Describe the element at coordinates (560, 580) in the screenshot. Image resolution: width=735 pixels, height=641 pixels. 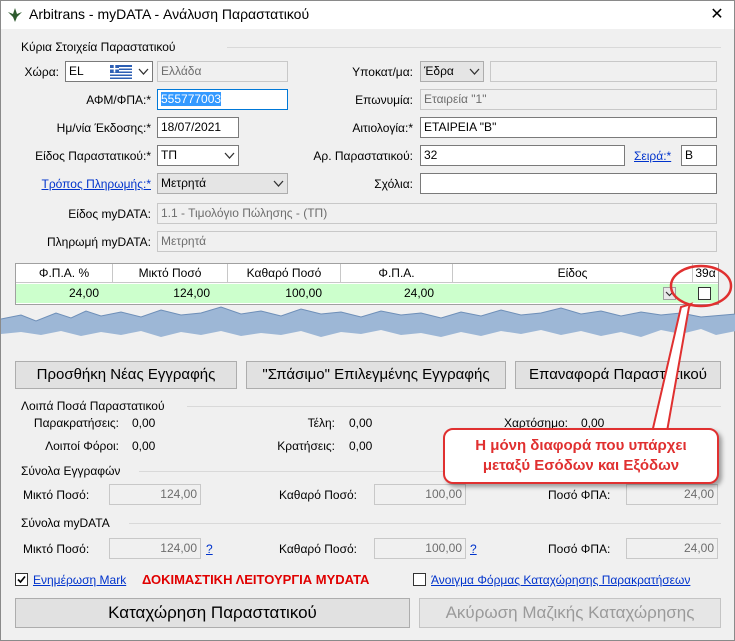
I see `open-withholdings-label: Άνοιγμα Φόρμας Καταχώρησης Παρακρατήσεων` at that location.